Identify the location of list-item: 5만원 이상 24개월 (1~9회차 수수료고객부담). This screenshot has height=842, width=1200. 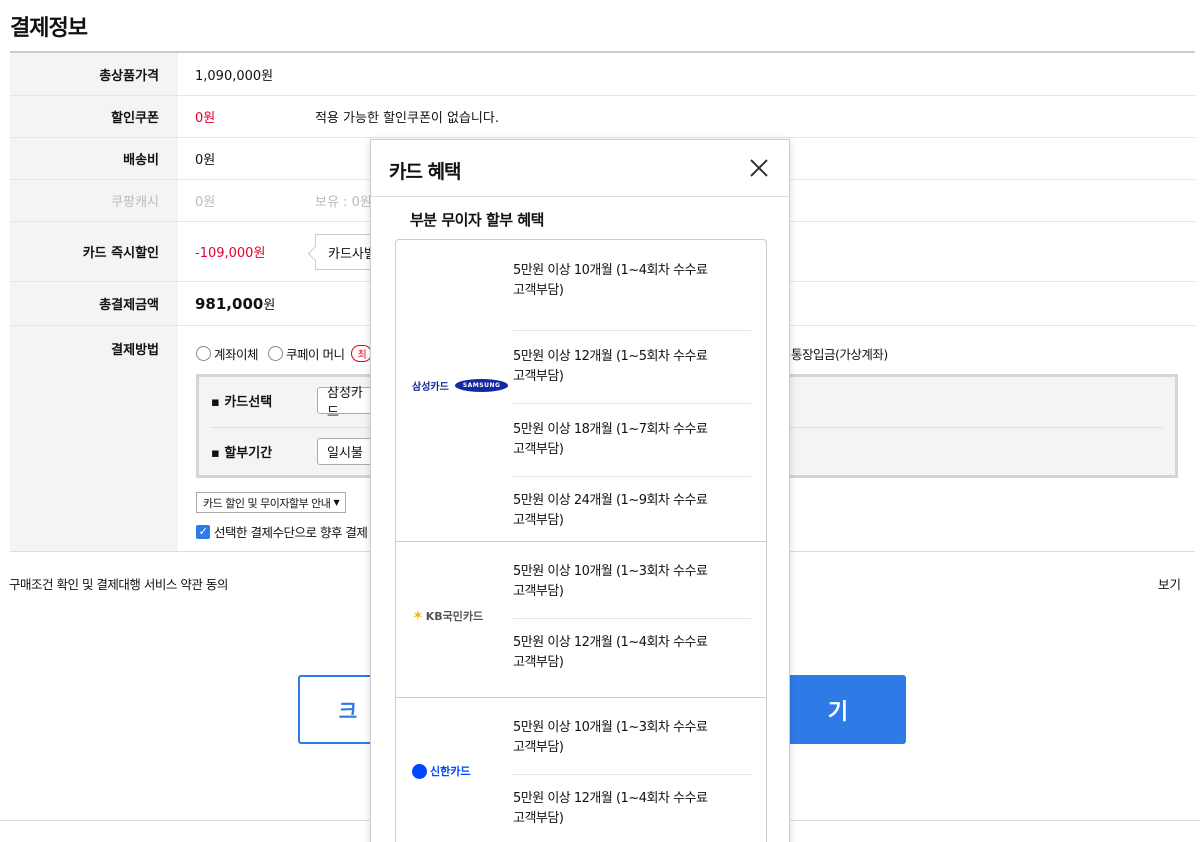
(632, 508).